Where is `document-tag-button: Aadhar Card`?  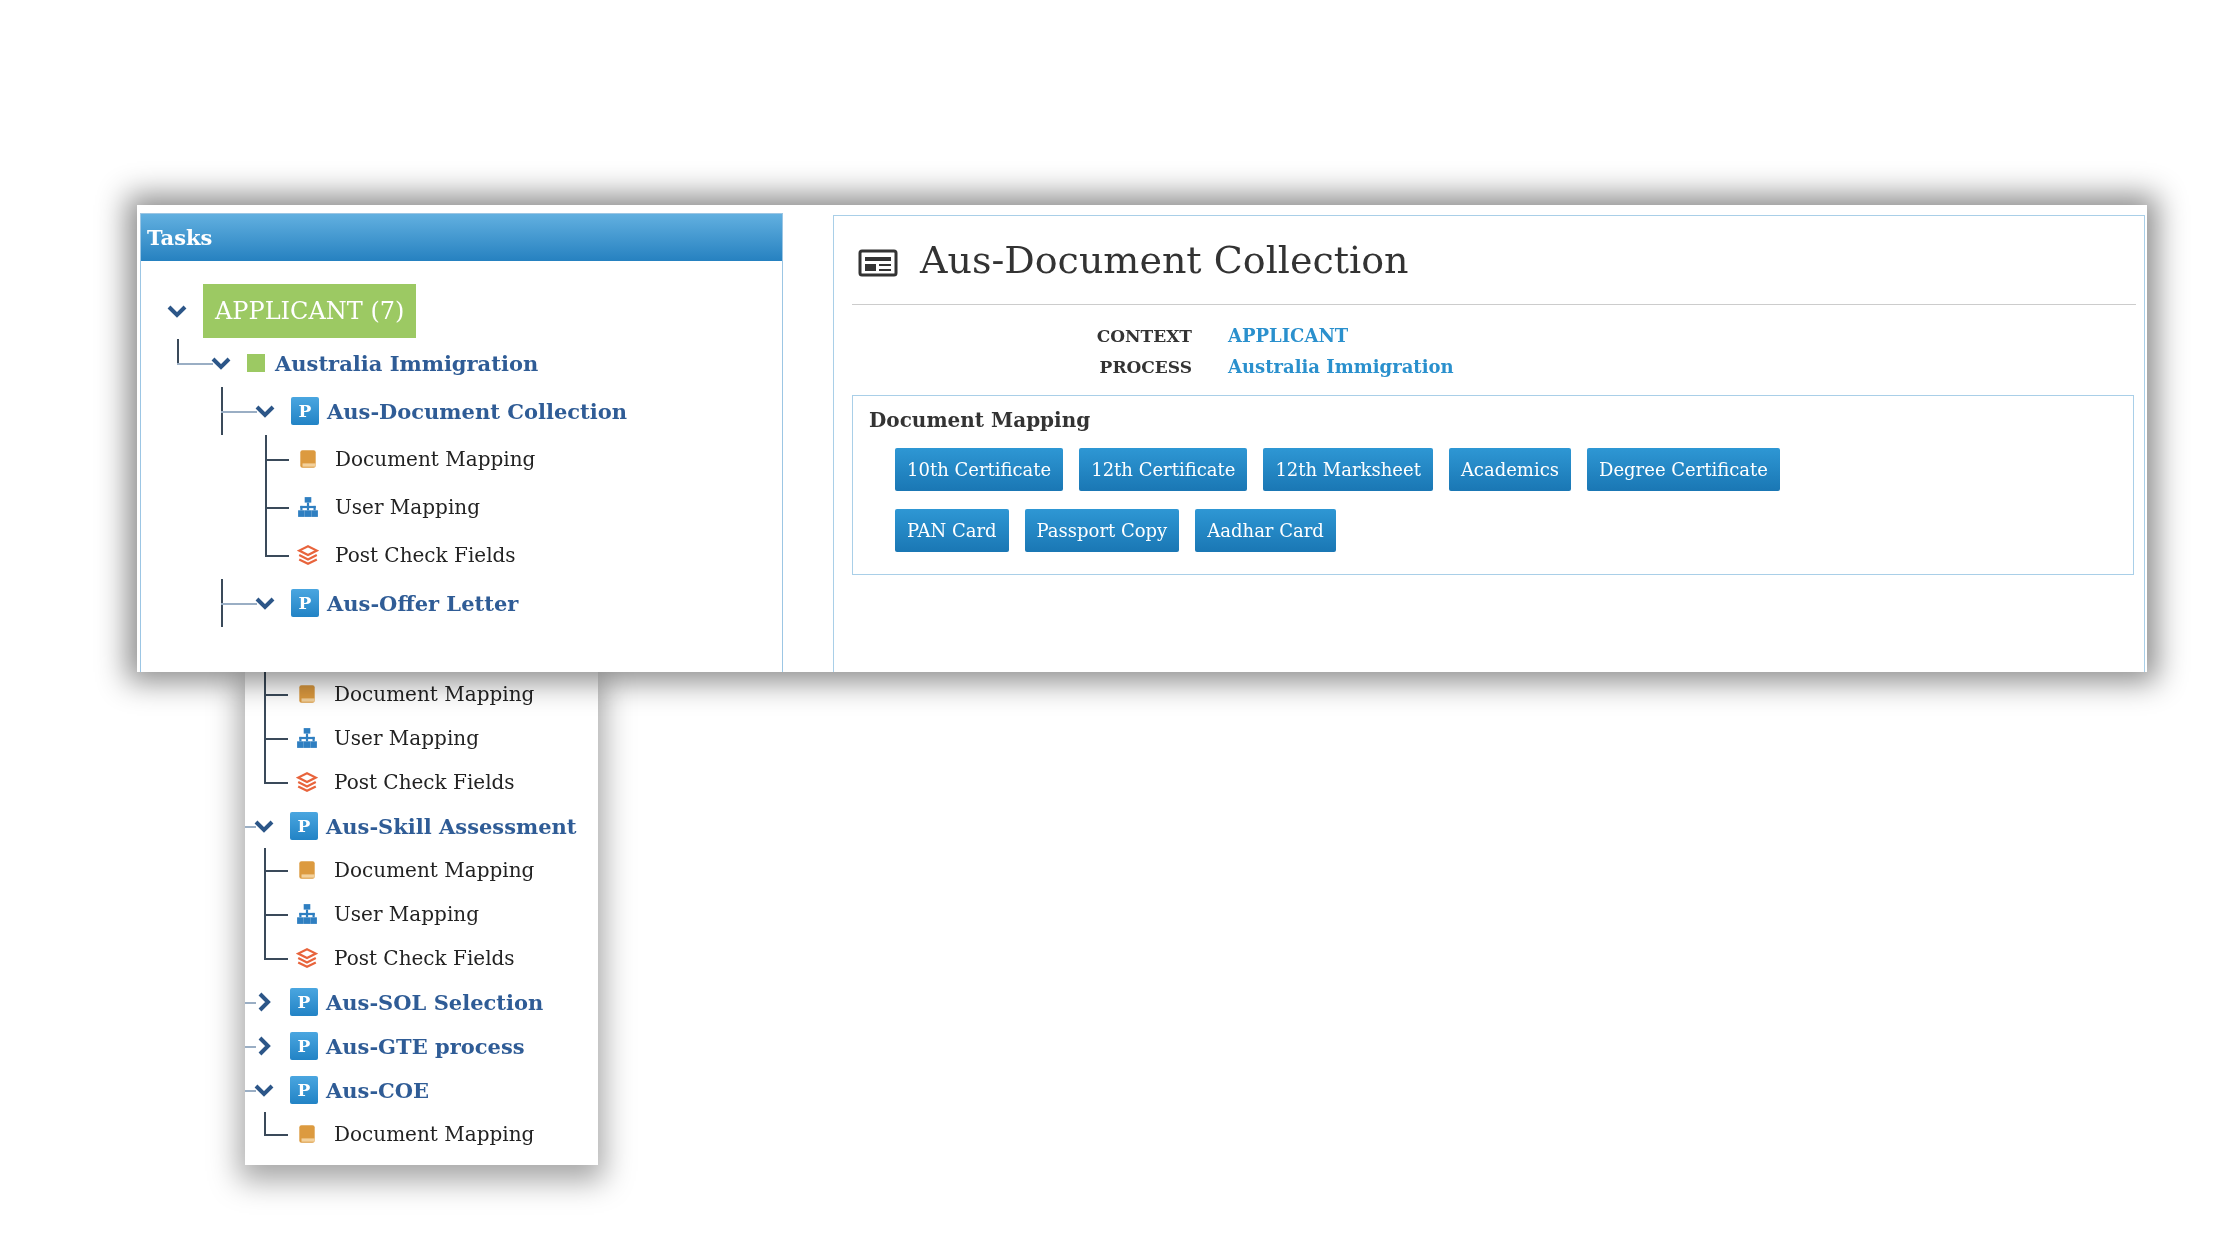 document-tag-button: Aadhar Card is located at coordinates (1265, 530).